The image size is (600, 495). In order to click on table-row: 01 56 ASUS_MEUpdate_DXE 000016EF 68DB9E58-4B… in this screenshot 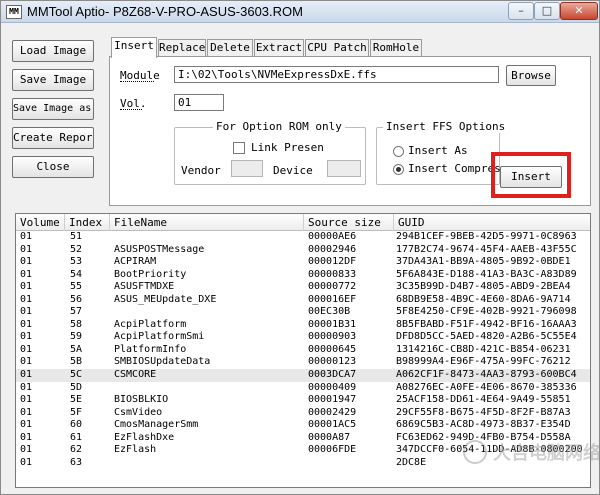, I will do `click(303, 300)`.